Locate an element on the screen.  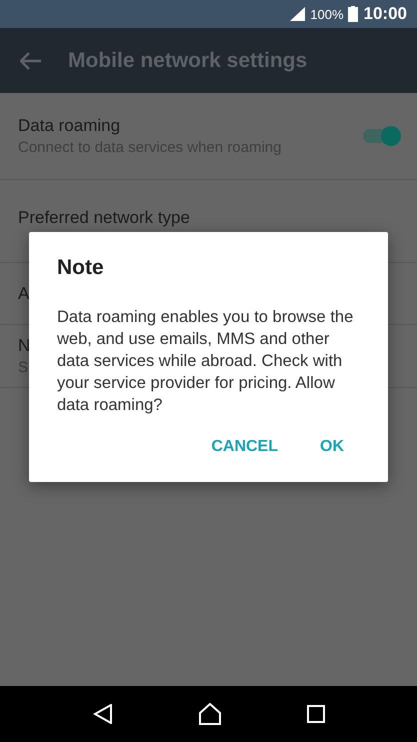
signal-icon is located at coordinates (298, 14).